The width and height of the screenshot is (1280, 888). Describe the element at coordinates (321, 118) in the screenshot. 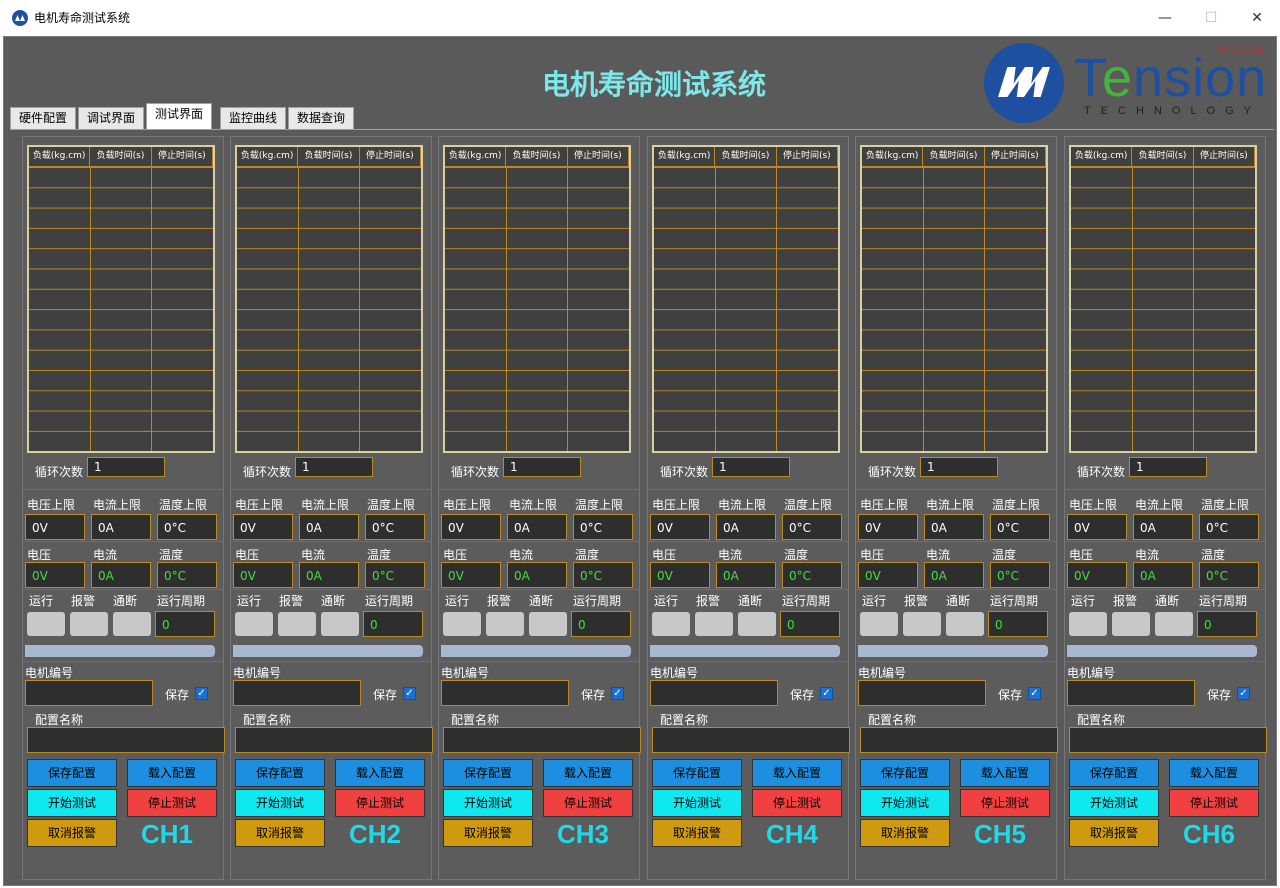

I see `tab-data-query: 数据查询` at that location.